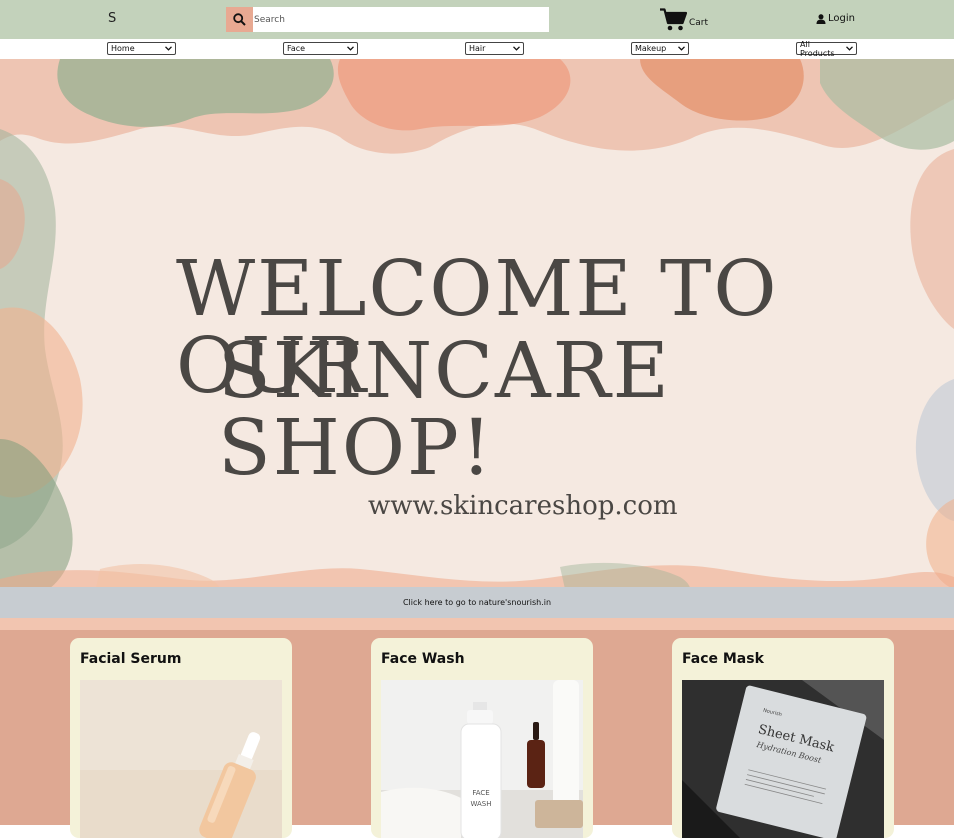  I want to click on search-button, so click(239, 19).